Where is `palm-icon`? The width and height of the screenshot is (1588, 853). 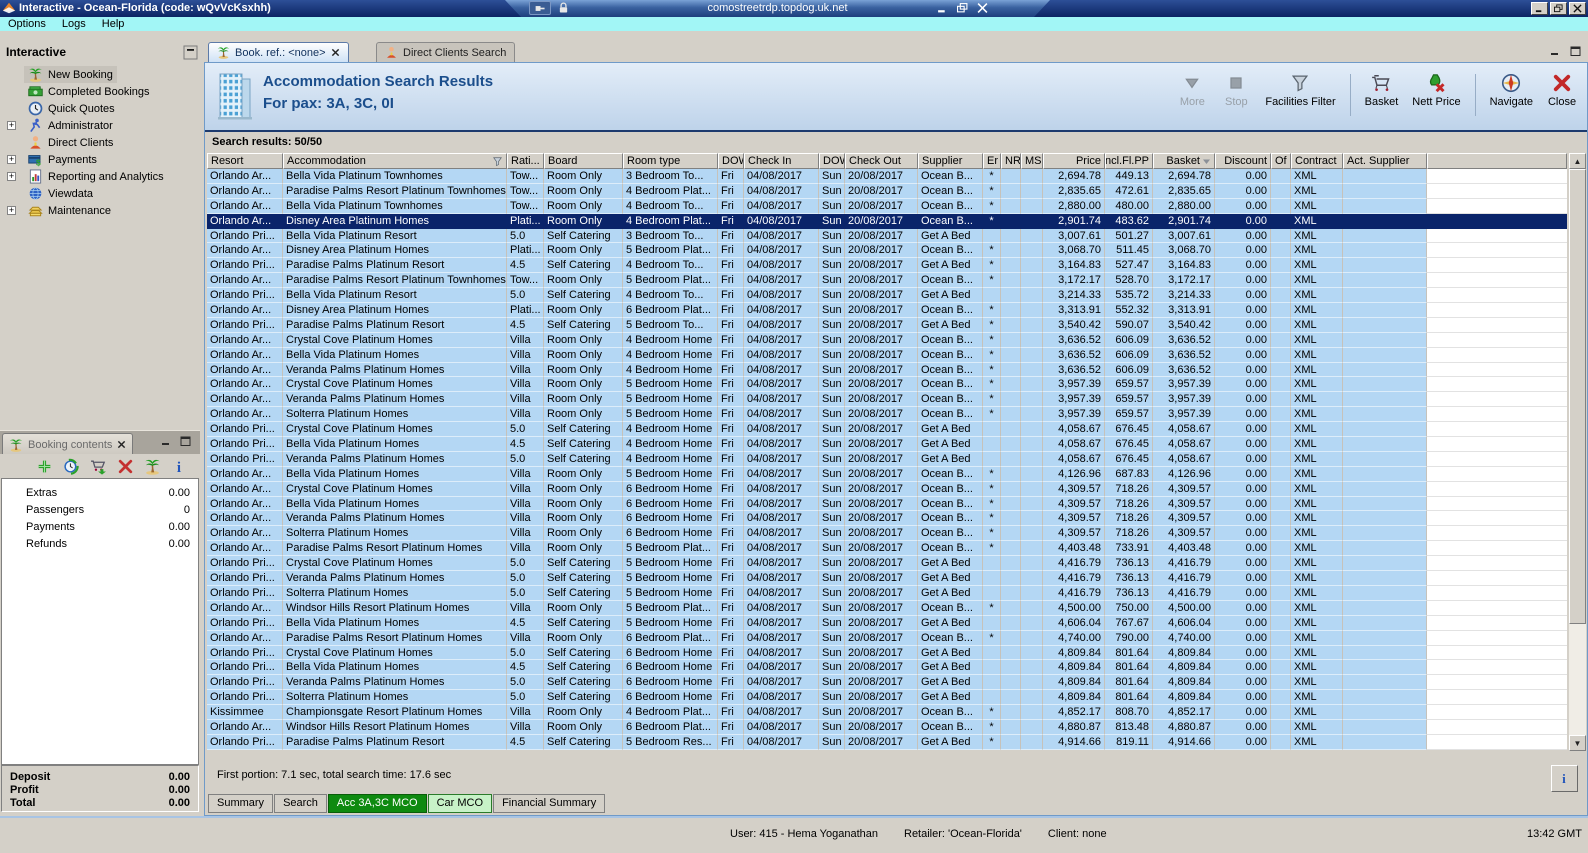
palm-icon is located at coordinates (152, 466).